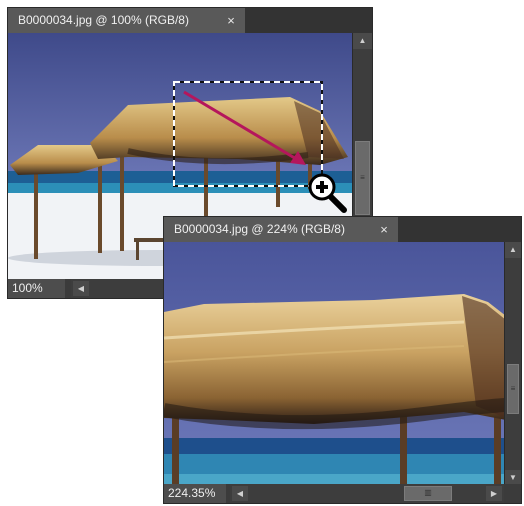 This screenshot has width=524, height=506. I want to click on tab-bar: B0000034.jpg @ 100% (RGB/8) ×, so click(190, 20).